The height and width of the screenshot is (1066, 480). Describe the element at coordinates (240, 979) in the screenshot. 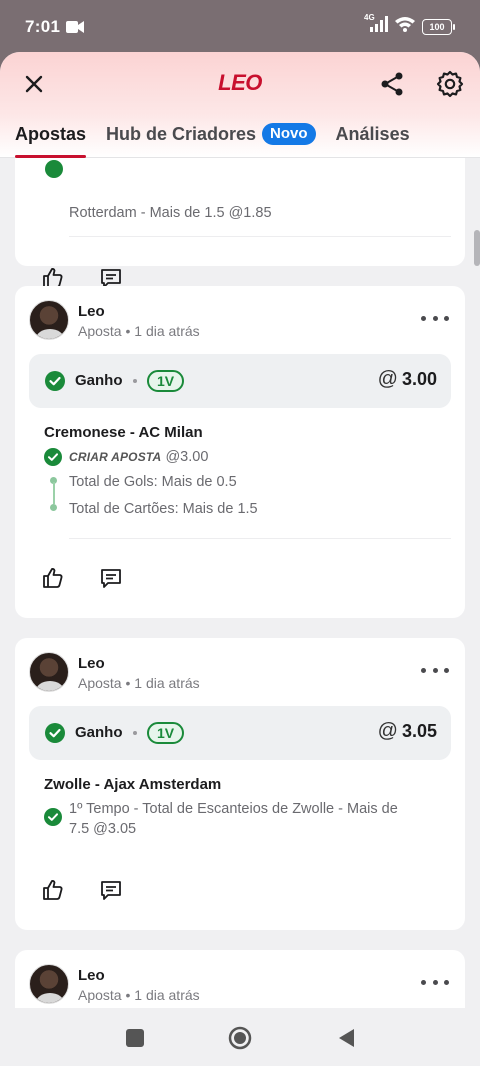

I see `bet-card: Leo Aposta • 1 dia atrás` at that location.